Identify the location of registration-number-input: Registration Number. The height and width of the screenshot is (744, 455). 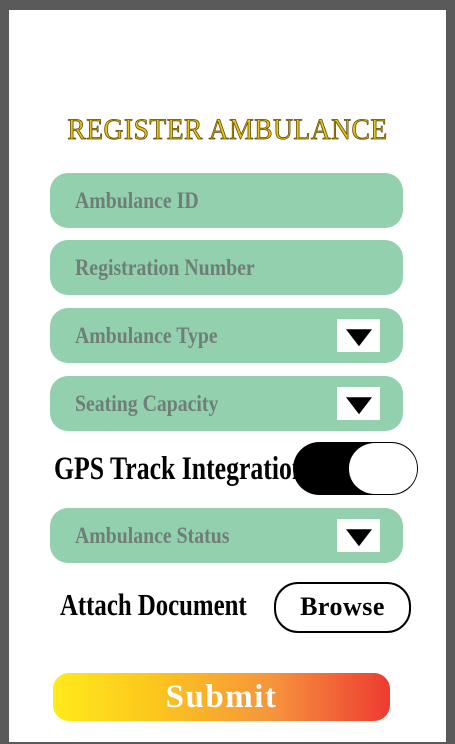
(226, 267).